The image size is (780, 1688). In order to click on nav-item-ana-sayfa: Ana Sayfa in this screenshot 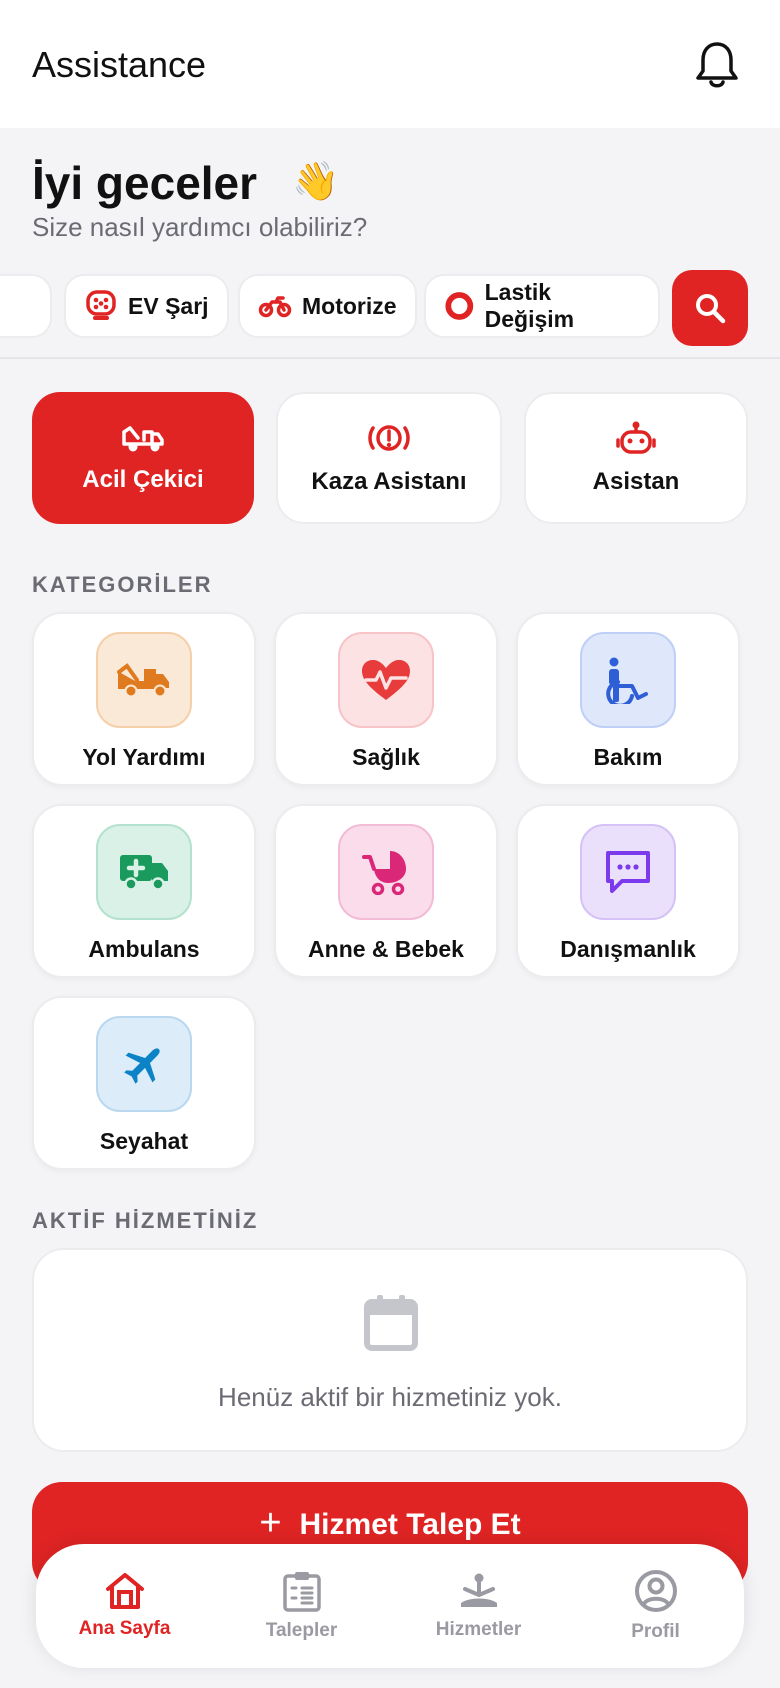, I will do `click(124, 1606)`.